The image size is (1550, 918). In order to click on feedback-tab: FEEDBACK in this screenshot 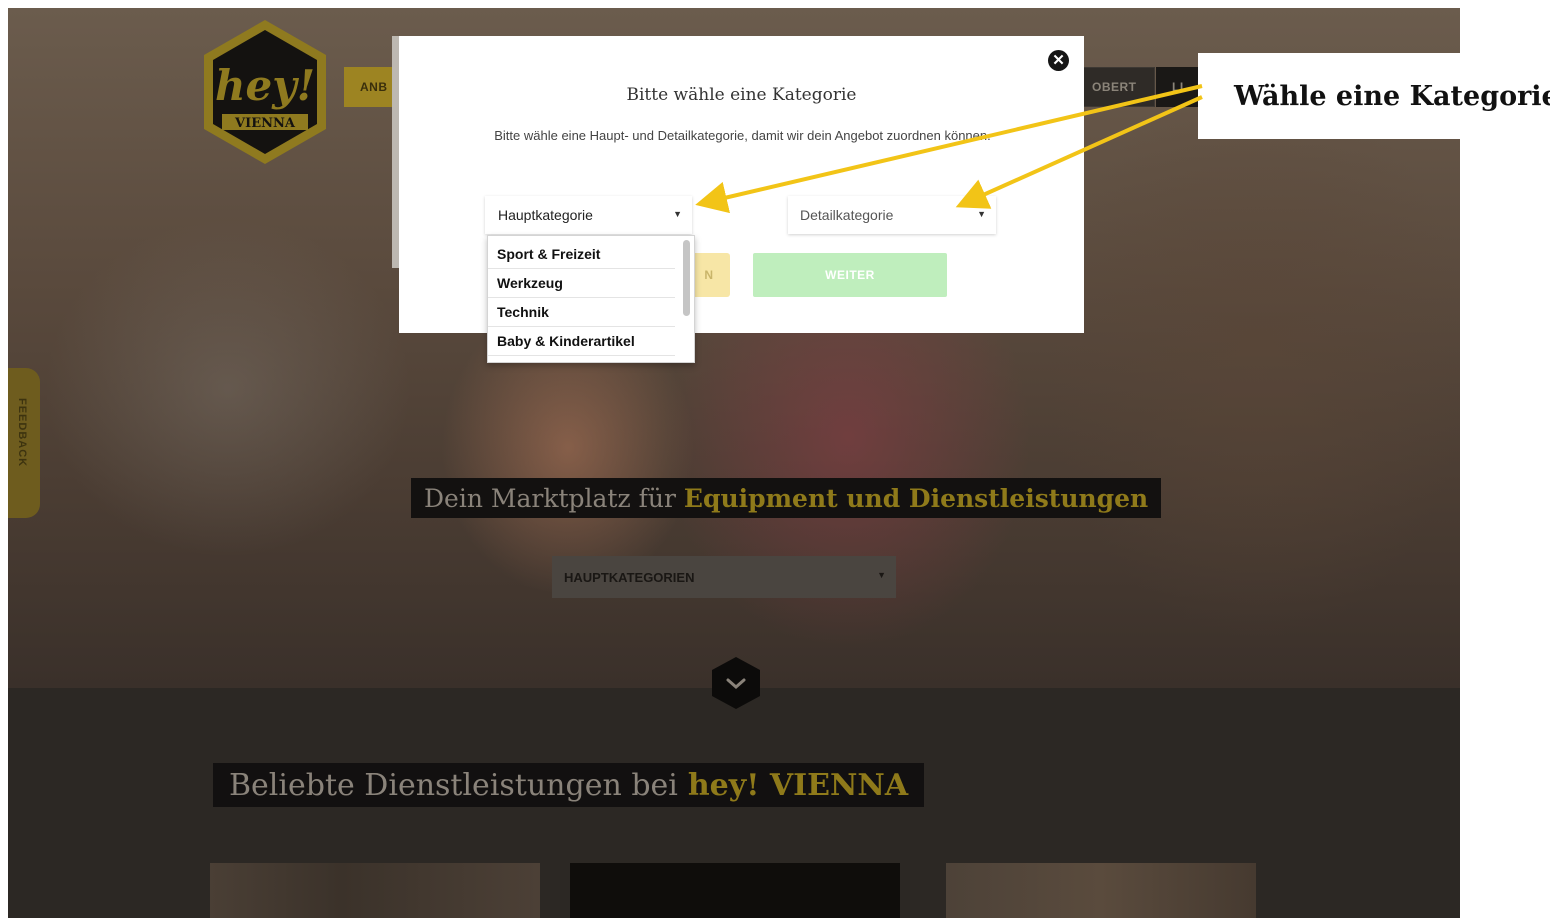, I will do `click(24, 443)`.